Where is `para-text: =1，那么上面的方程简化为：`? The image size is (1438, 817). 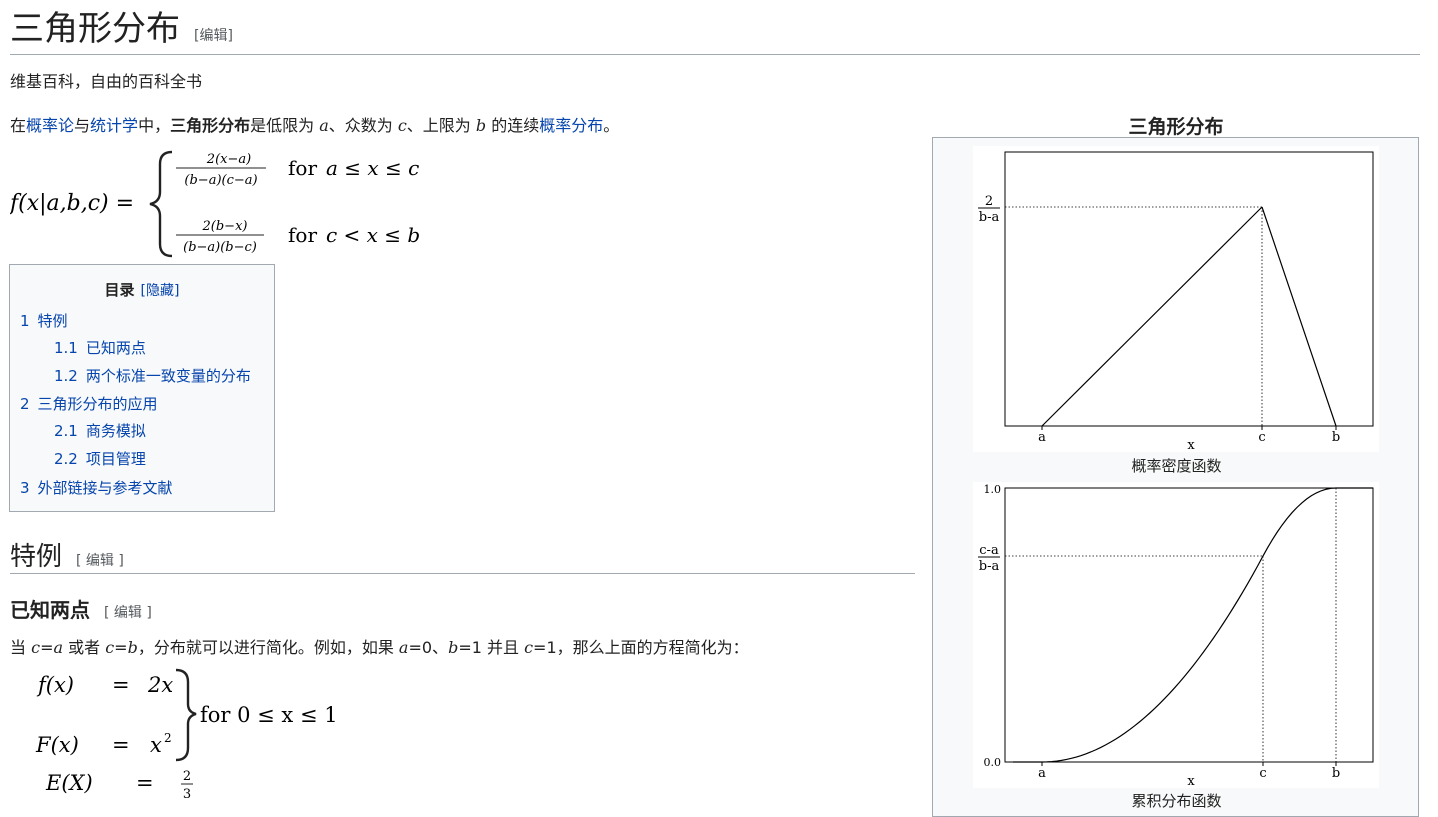 para-text: =1，那么上面的方程简化为： is located at coordinates (641, 647).